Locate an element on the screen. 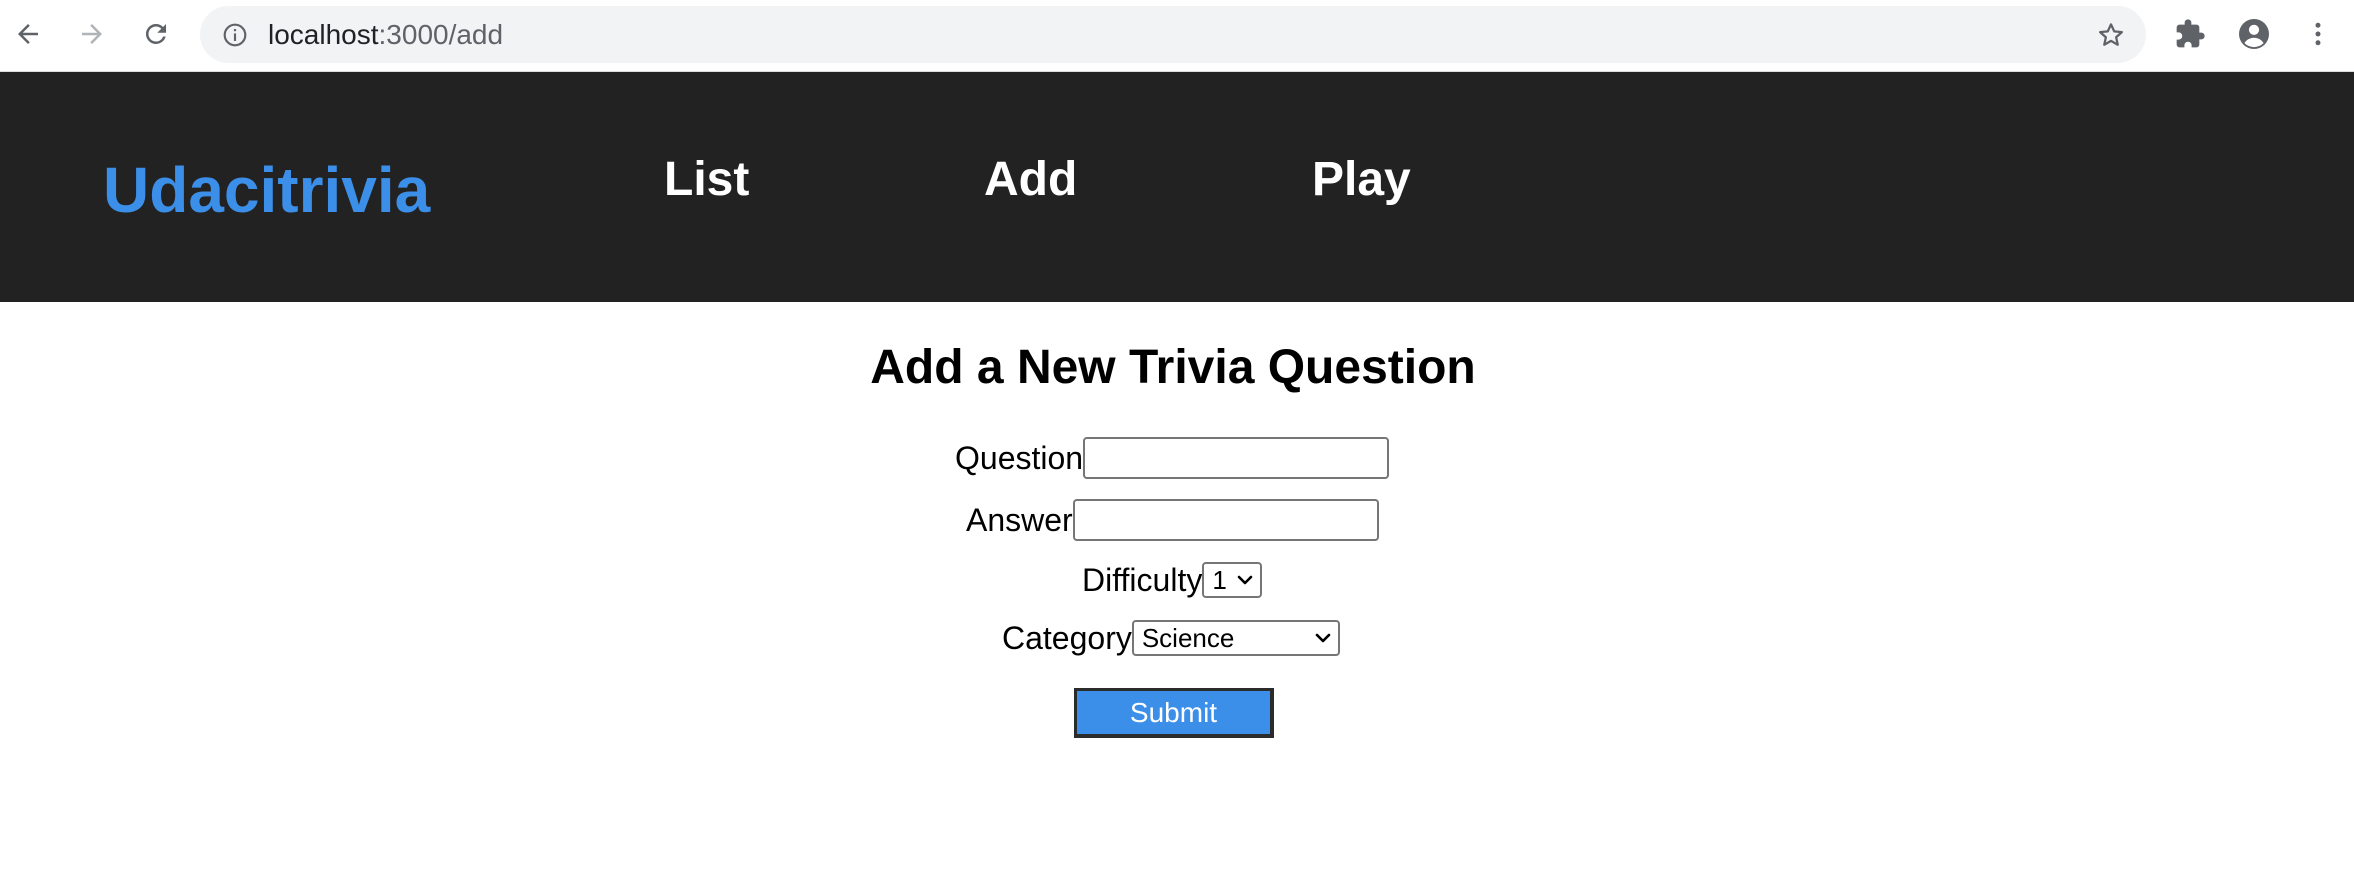  difficulty-row: Difficulty 1 is located at coordinates (1172, 580).